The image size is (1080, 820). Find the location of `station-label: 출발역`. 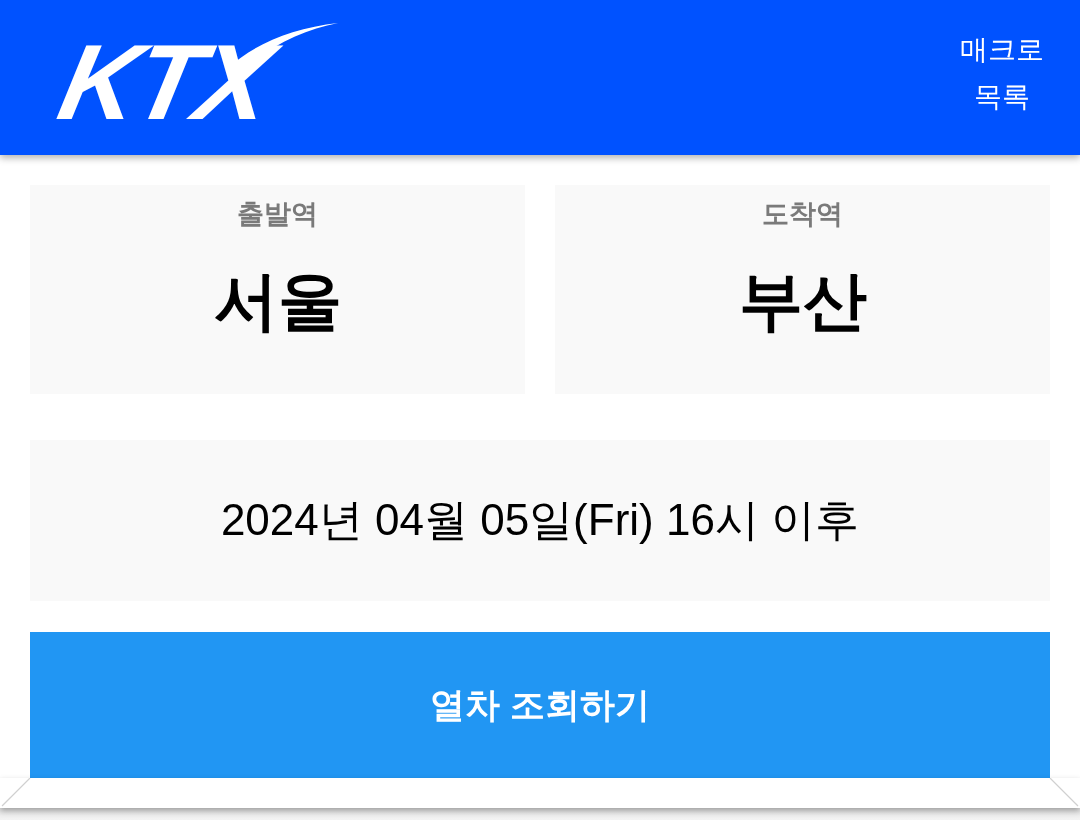

station-label: 출발역 is located at coordinates (277, 214).